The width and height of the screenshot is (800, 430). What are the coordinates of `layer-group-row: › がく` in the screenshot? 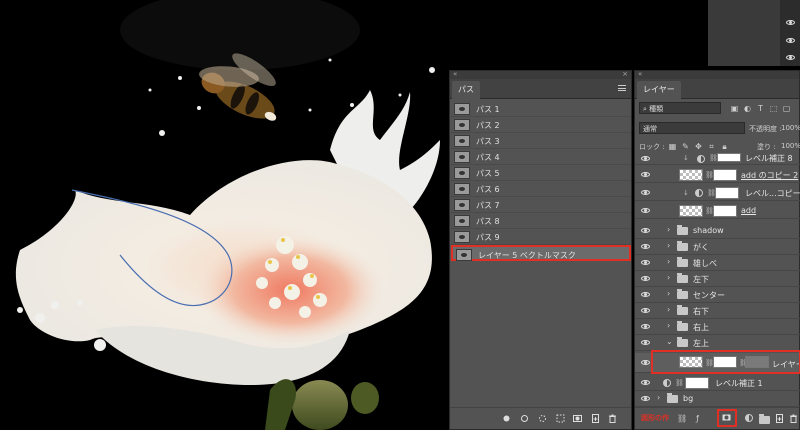 It's located at (717, 247).